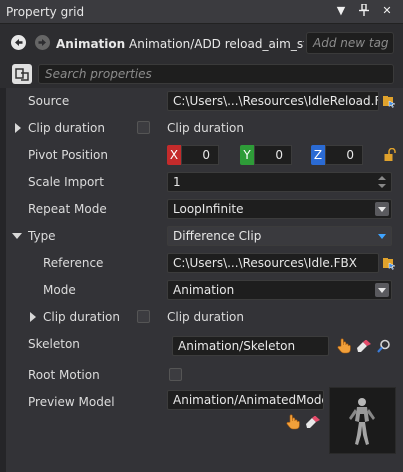 The width and height of the screenshot is (403, 472). What do you see at coordinates (49, 101) in the screenshot?
I see `source-label: Source` at bounding box center [49, 101].